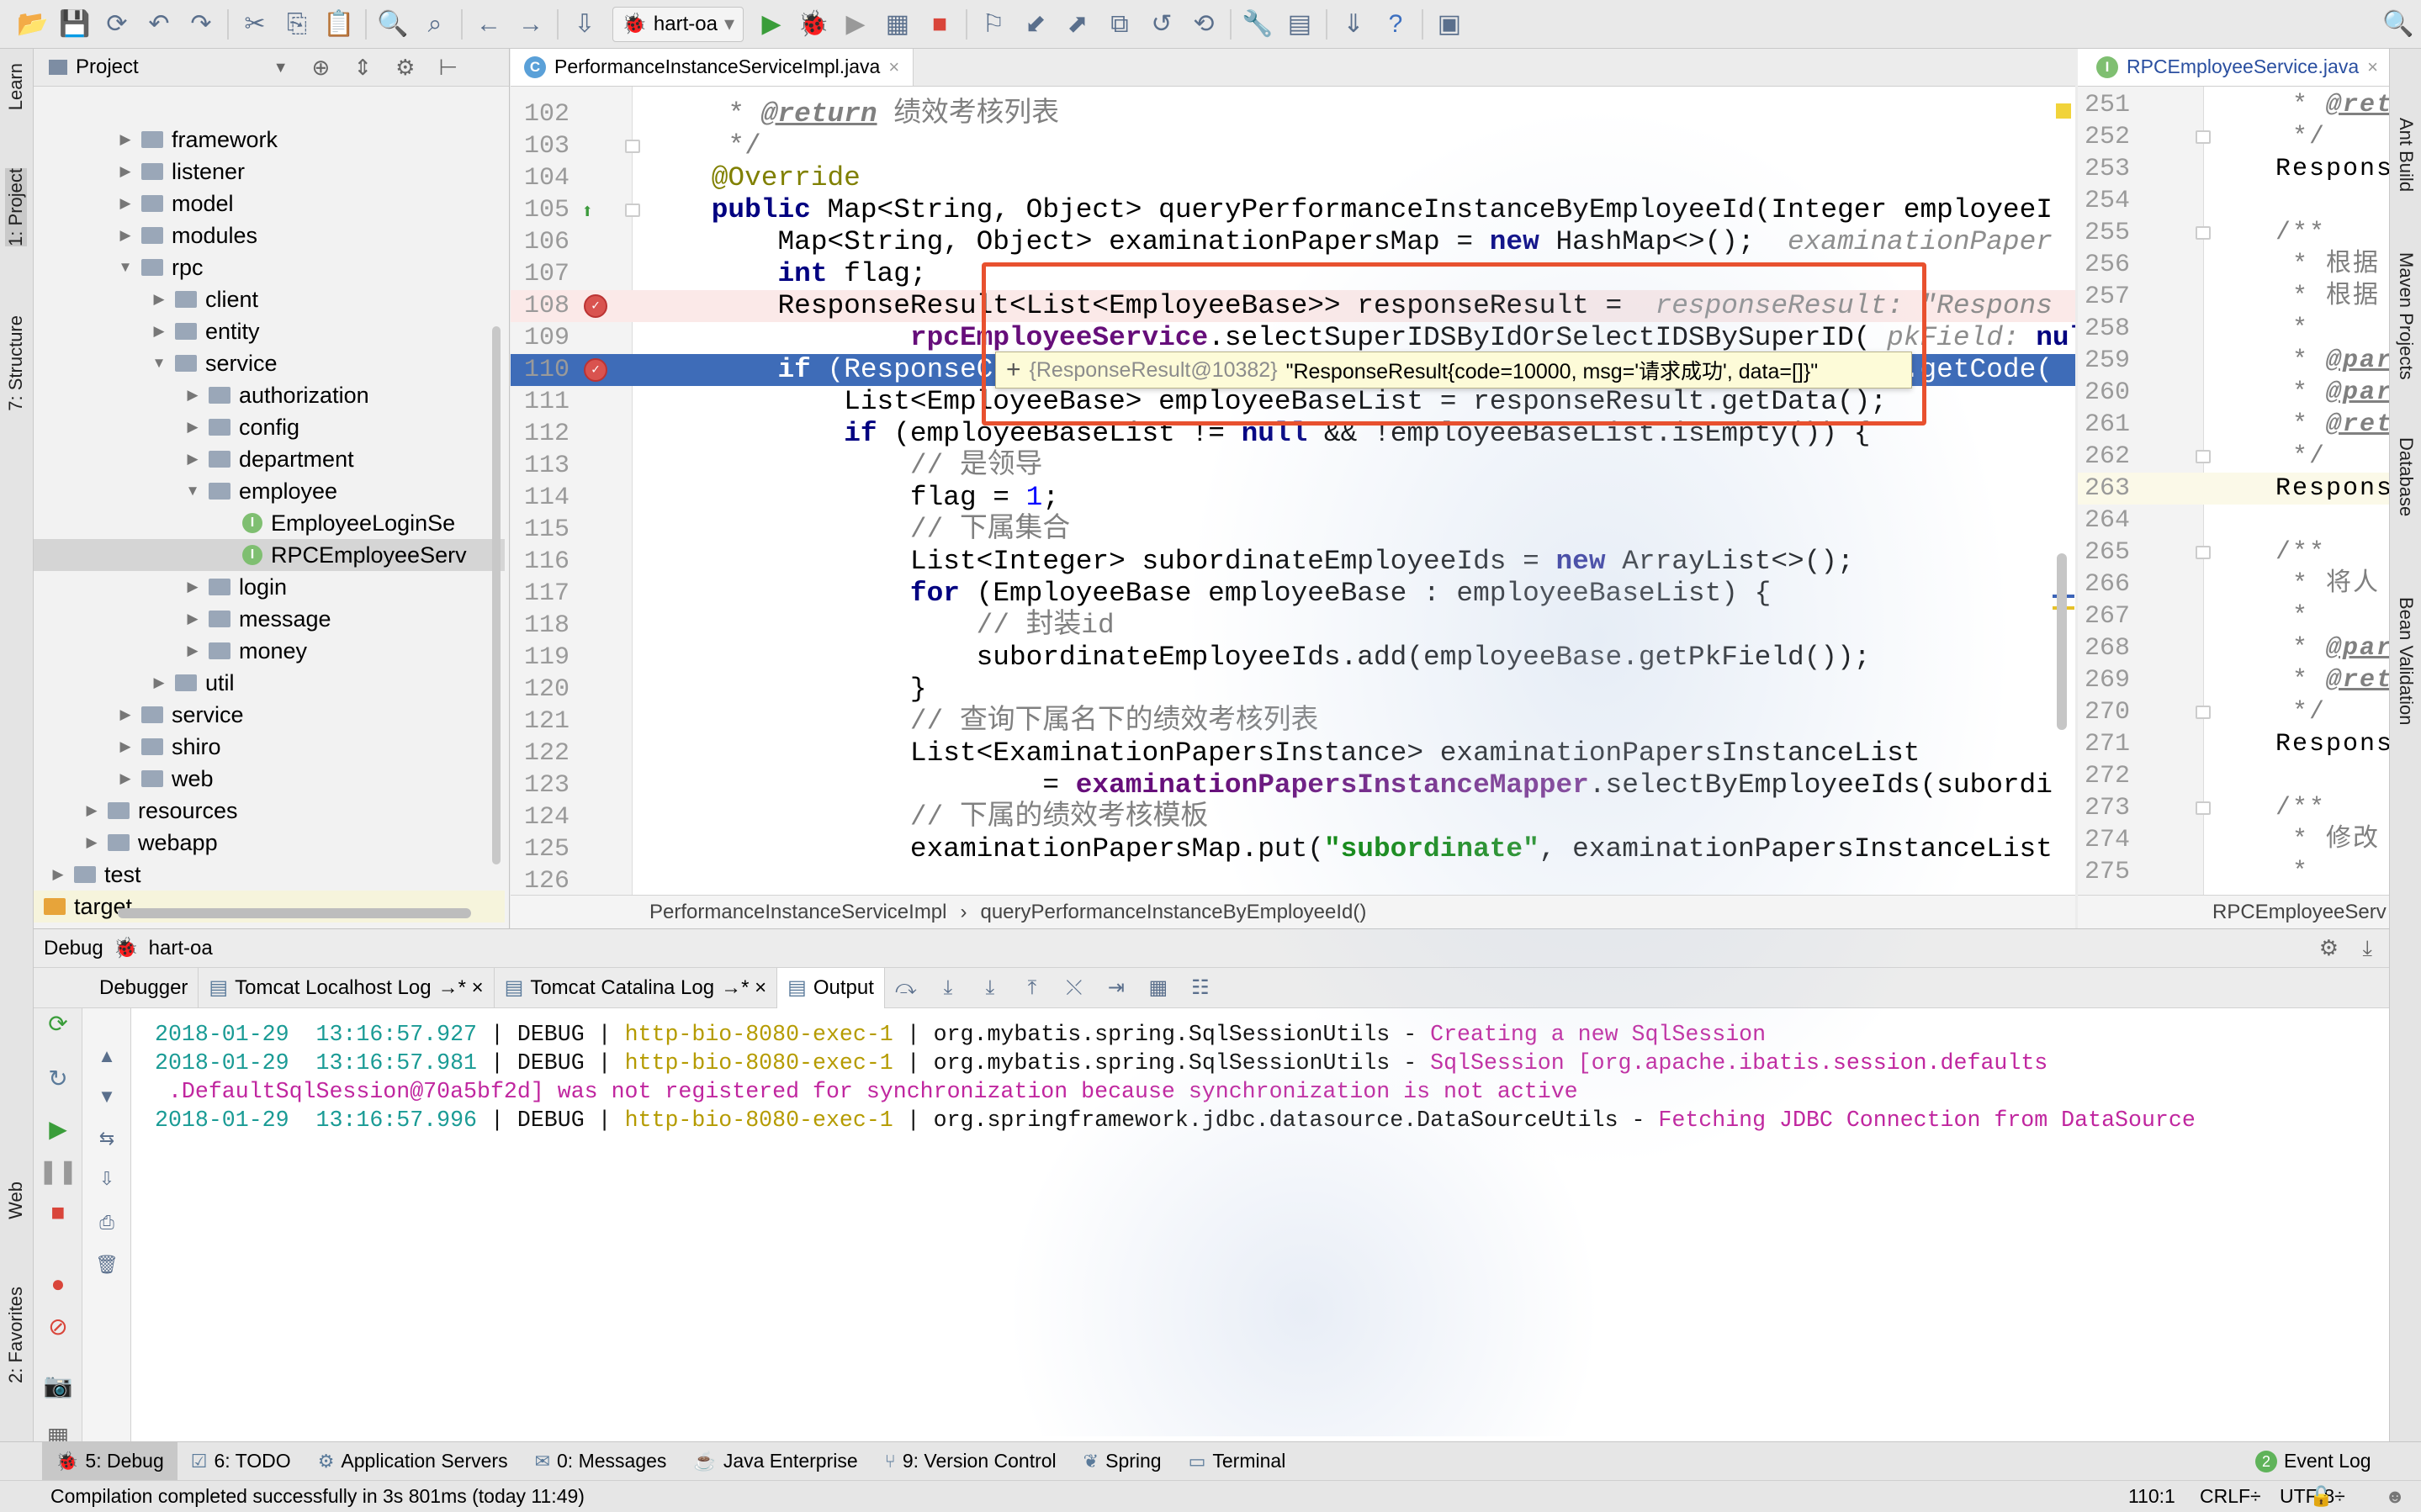  Describe the element at coordinates (2127, 521) in the screenshot. I see `line-number: 264` at that location.